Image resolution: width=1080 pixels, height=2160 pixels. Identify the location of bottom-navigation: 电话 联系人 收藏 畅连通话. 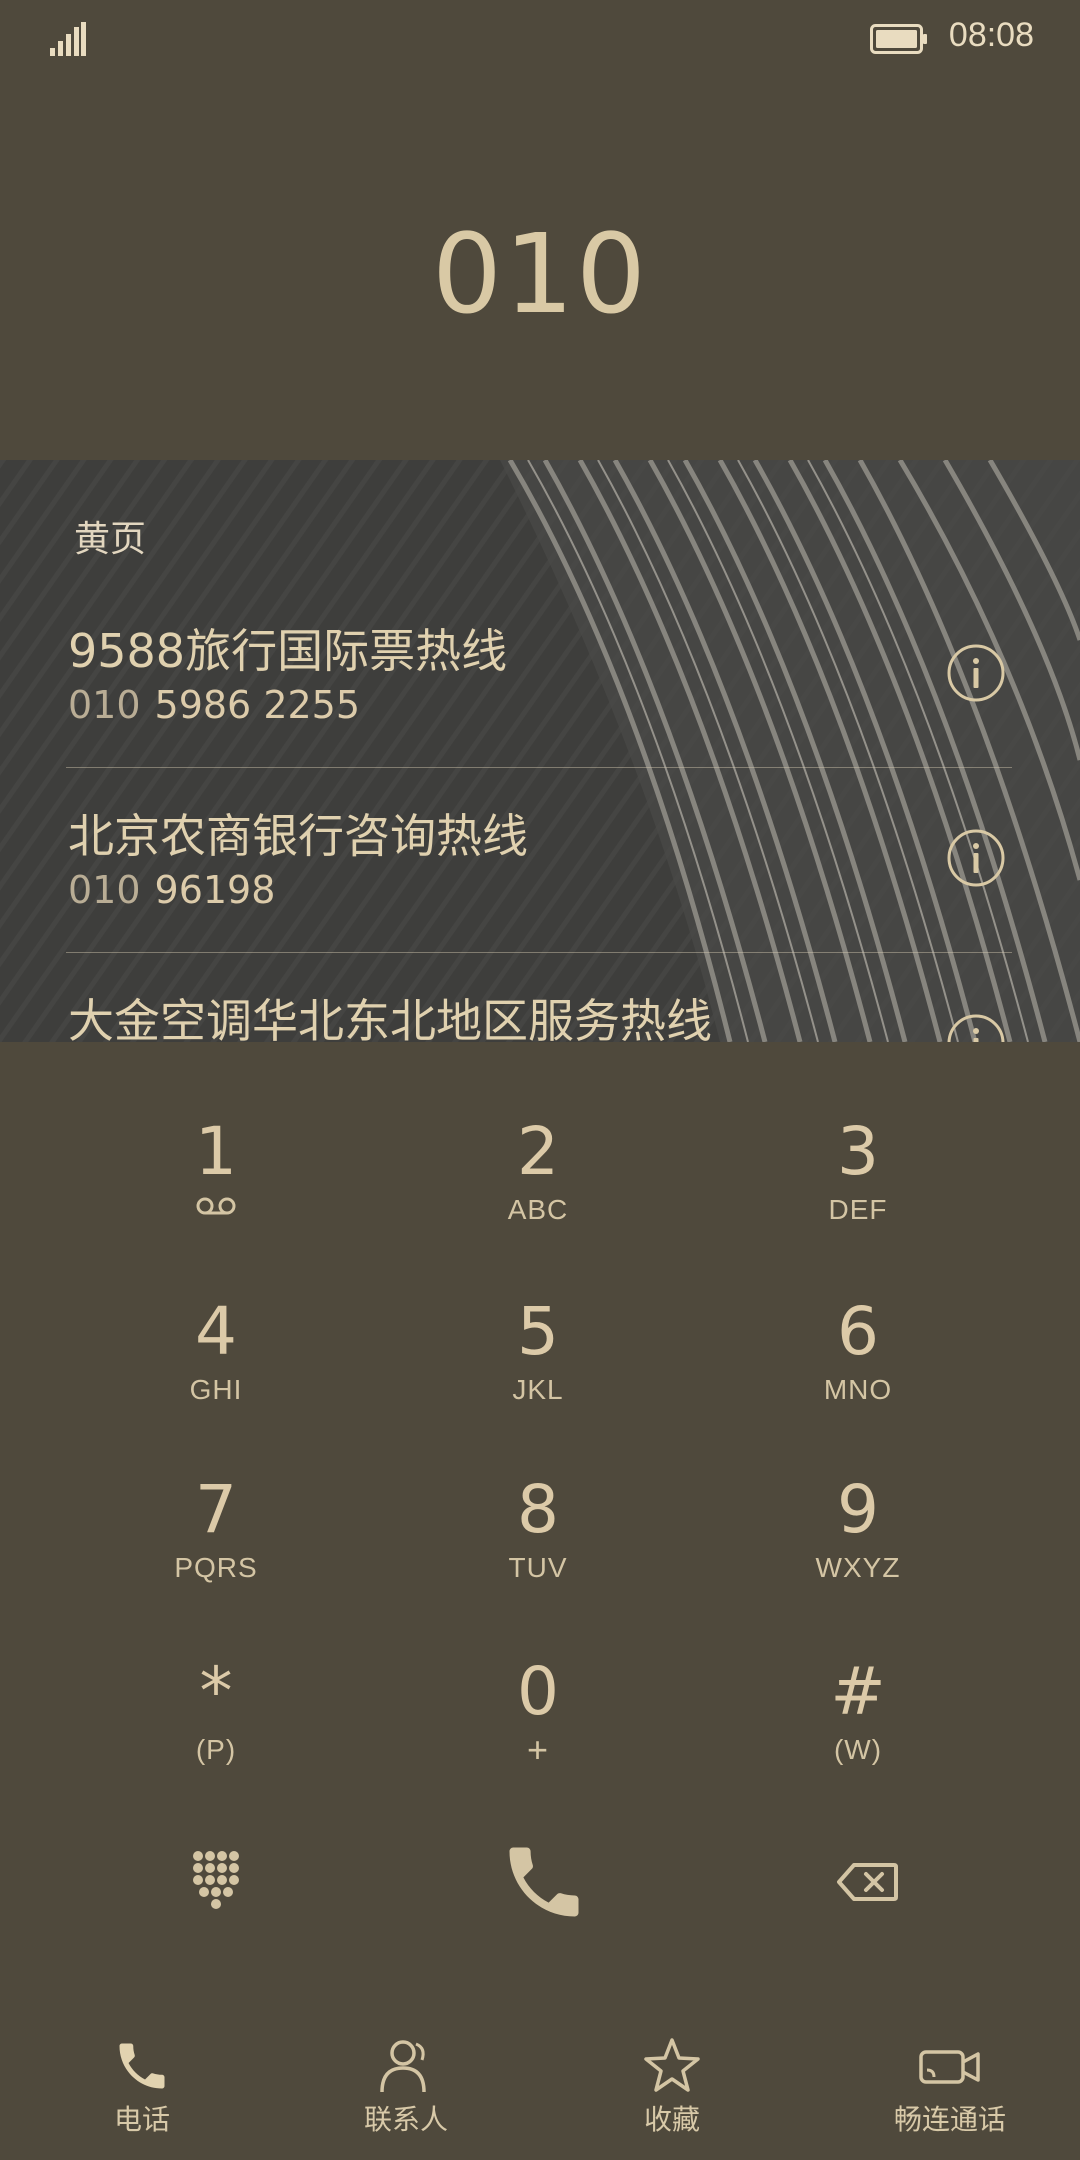
(540, 2088).